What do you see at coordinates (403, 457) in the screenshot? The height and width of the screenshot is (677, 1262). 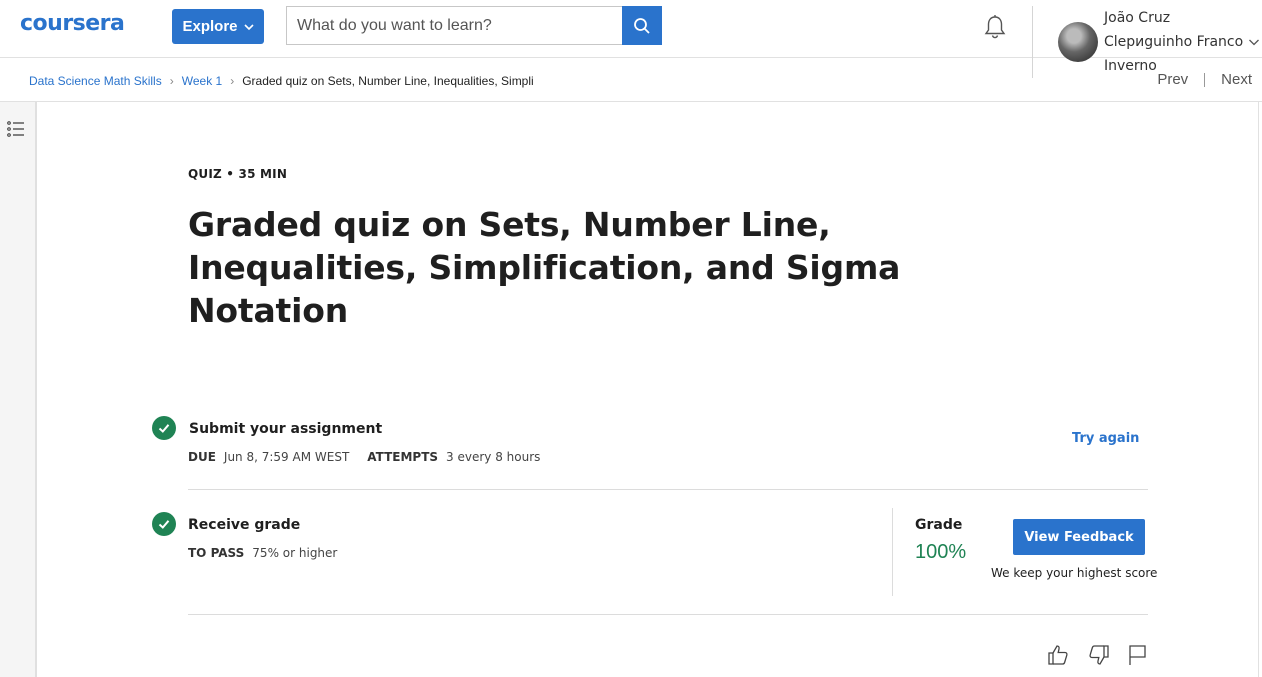 I see `attempts-label: ATTEMPTS` at bounding box center [403, 457].